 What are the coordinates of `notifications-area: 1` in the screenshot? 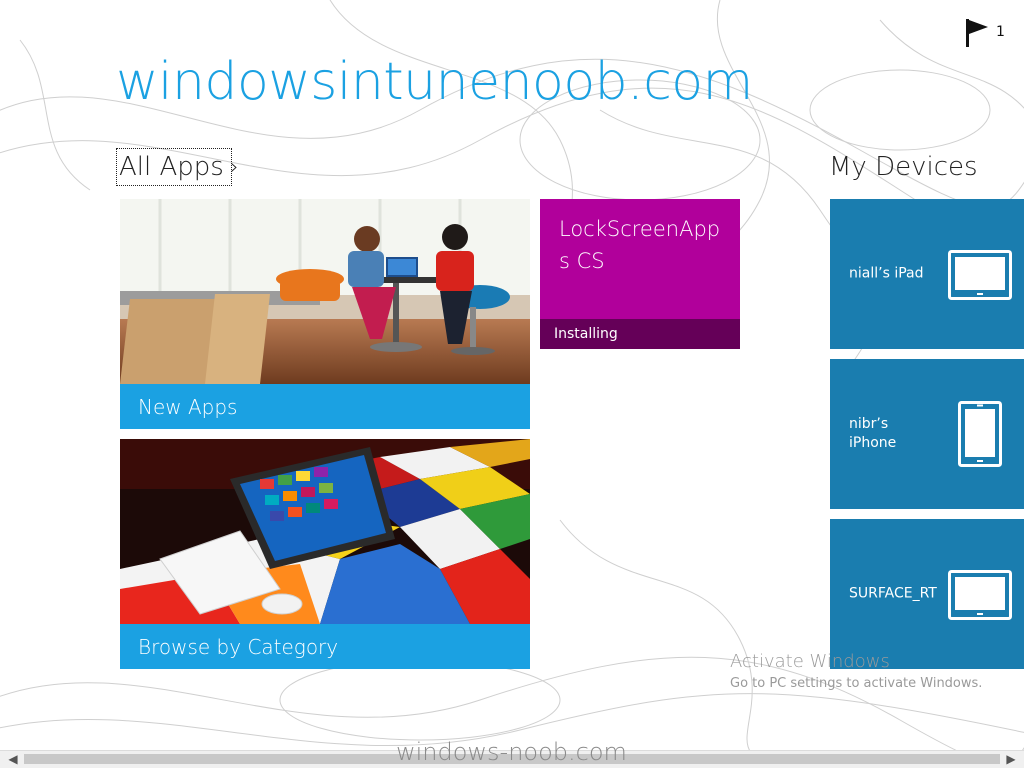 It's located at (988, 33).